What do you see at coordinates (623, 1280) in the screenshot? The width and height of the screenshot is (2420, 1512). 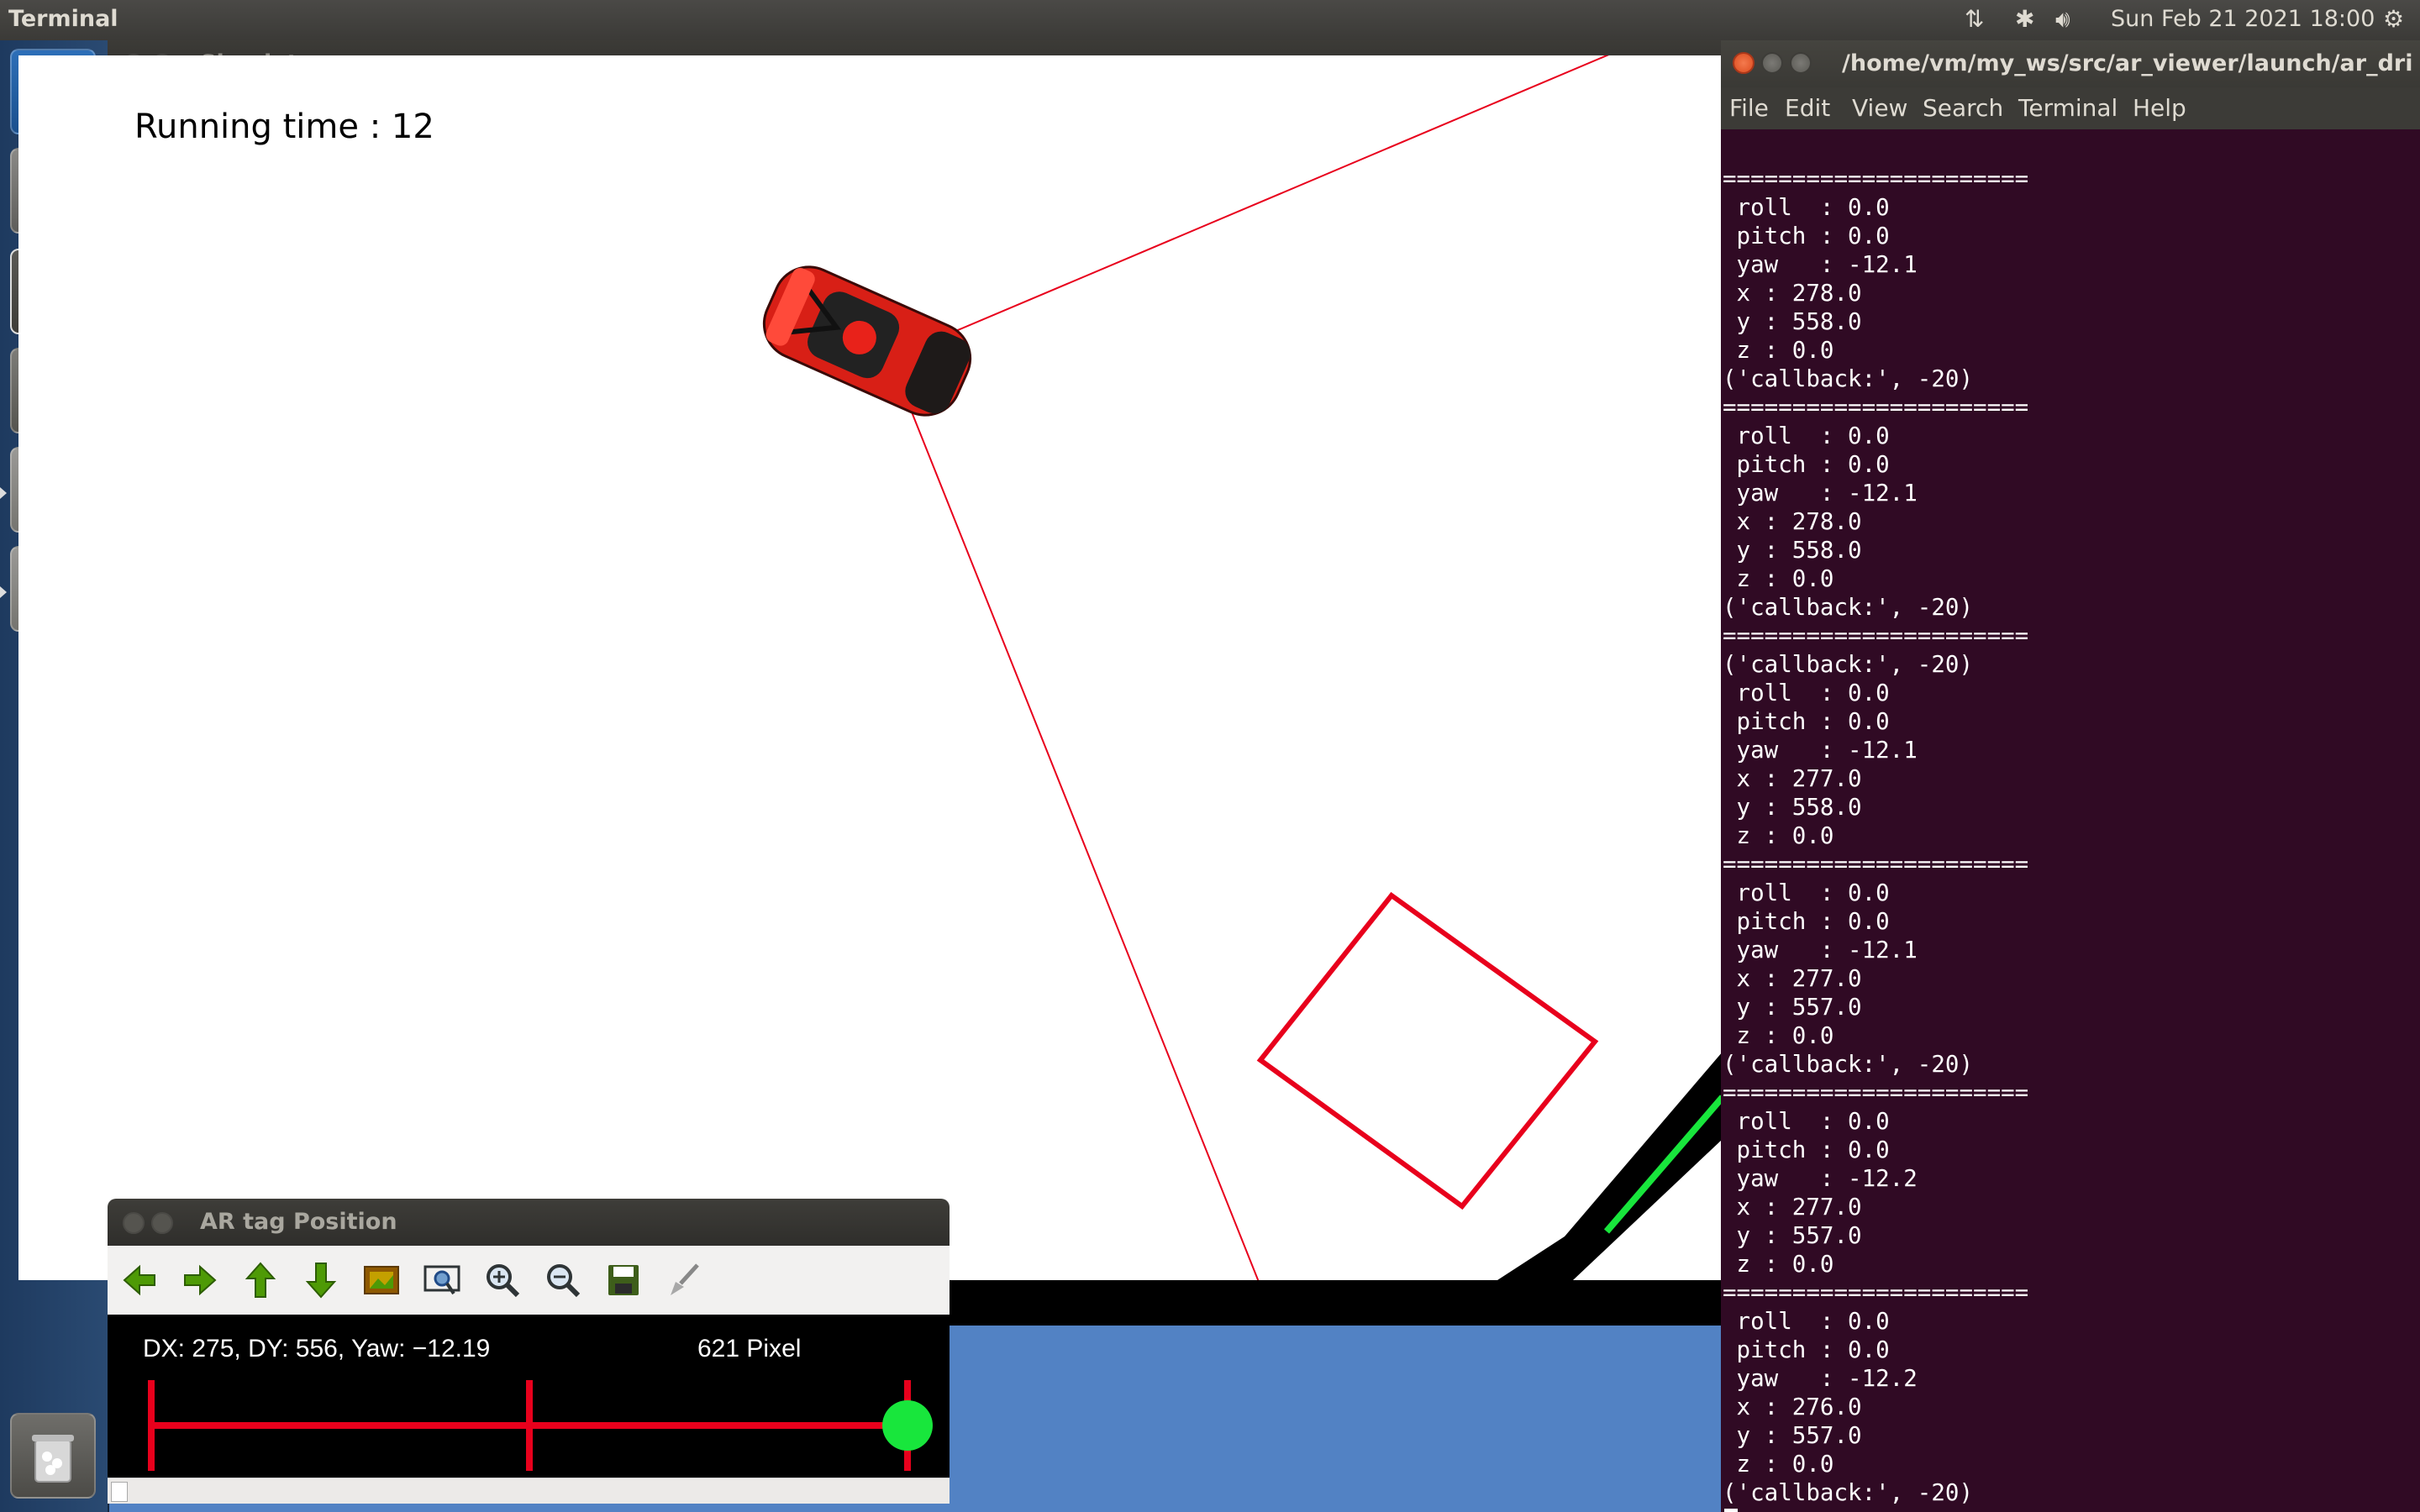 I see `save-icon` at bounding box center [623, 1280].